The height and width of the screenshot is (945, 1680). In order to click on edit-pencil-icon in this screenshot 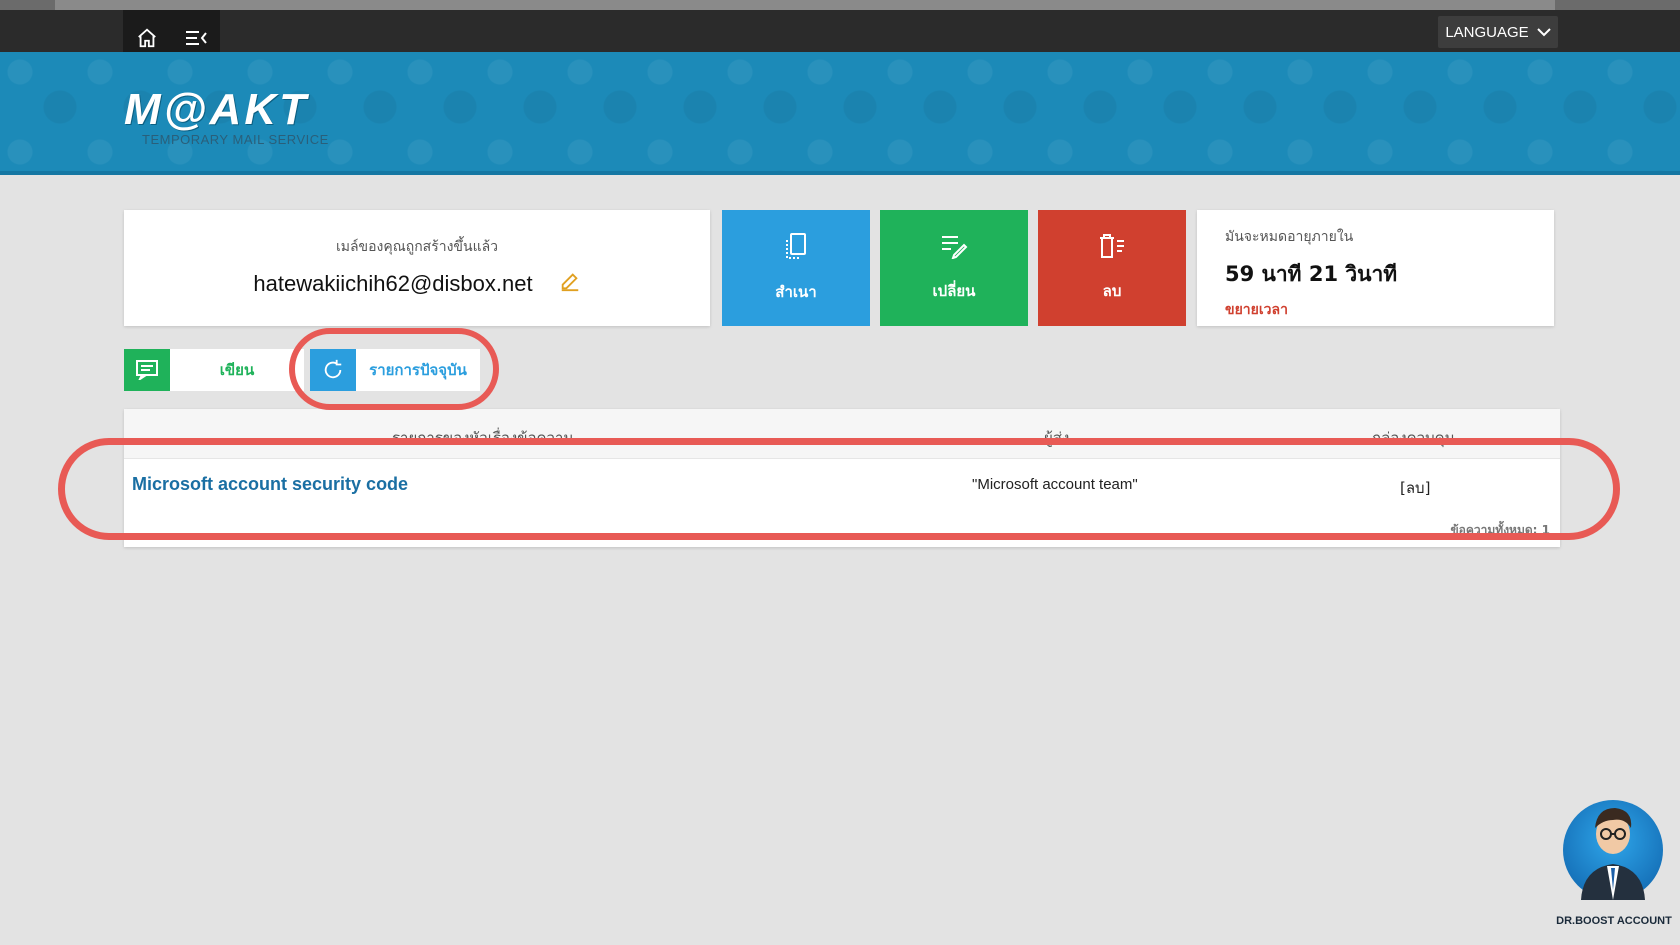, I will do `click(570, 284)`.